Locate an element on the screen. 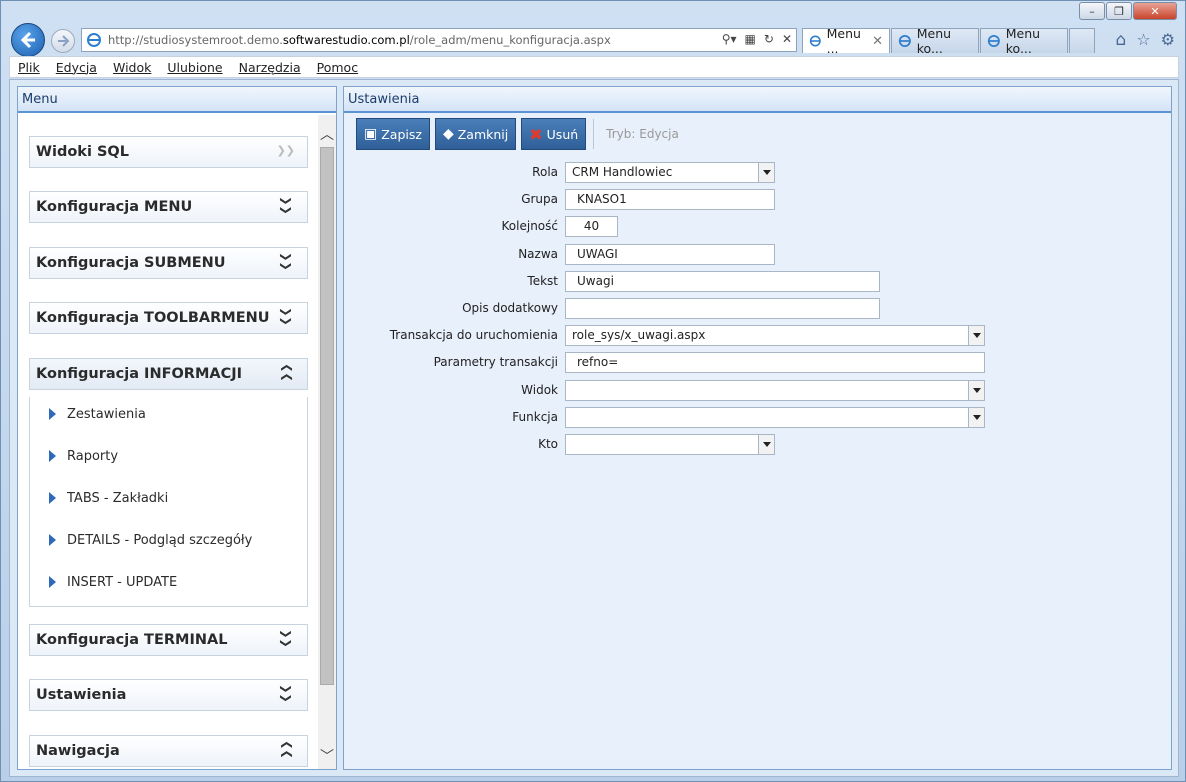 The image size is (1186, 782). list-item-insert-update: INSERT - UPDATE is located at coordinates (113, 582).